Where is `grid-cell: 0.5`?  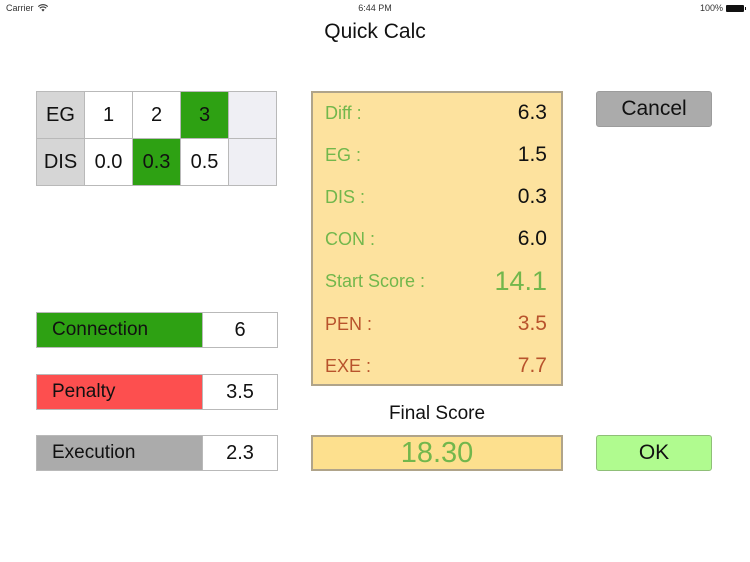 grid-cell: 0.5 is located at coordinates (204, 162).